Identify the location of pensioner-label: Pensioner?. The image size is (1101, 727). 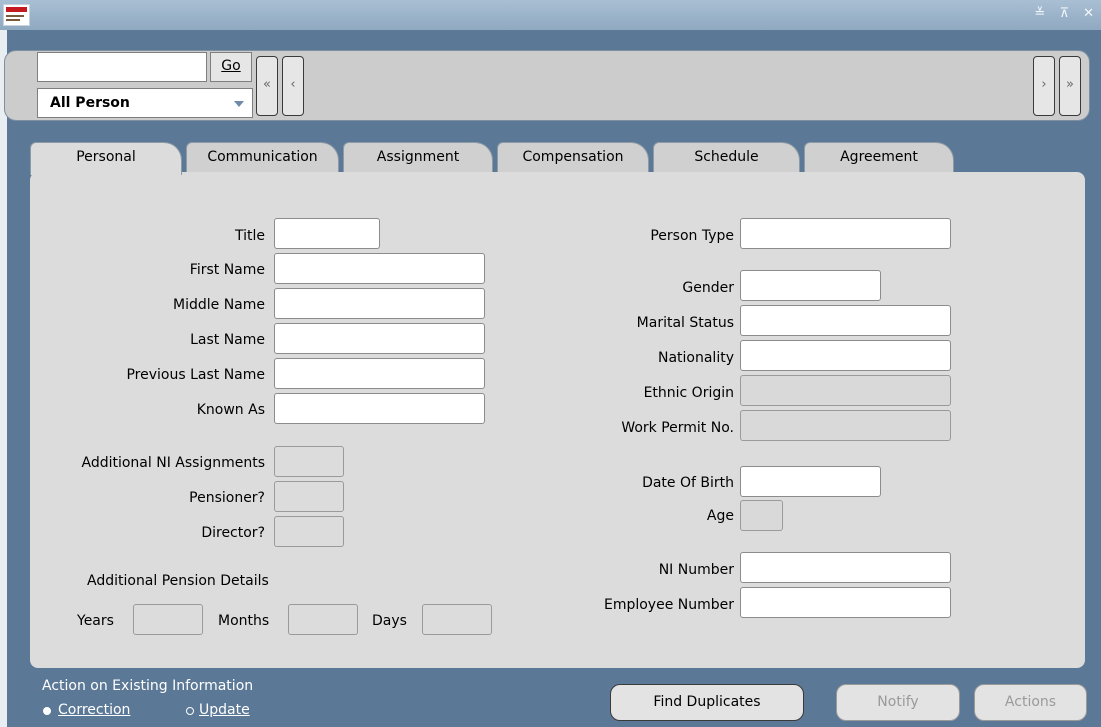
(227, 498).